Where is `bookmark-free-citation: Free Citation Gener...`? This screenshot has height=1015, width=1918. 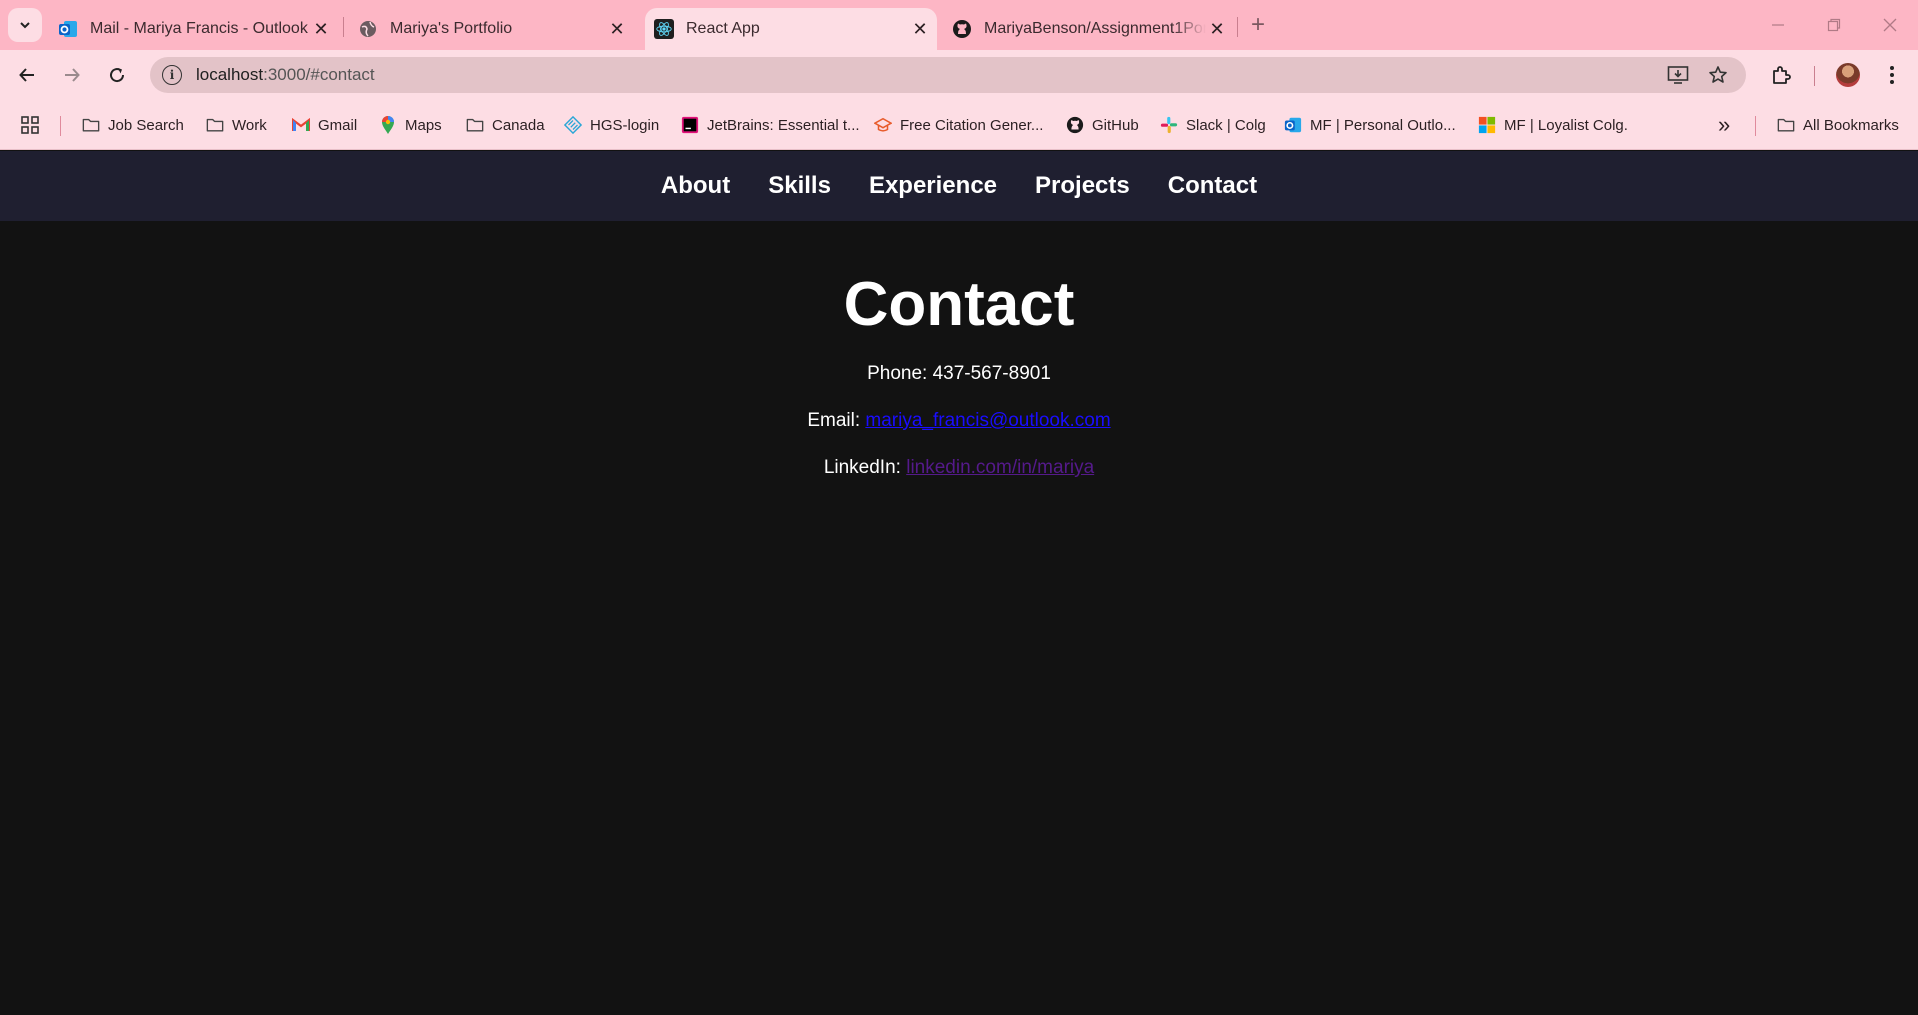 bookmark-free-citation: Free Citation Gener... is located at coordinates (958, 125).